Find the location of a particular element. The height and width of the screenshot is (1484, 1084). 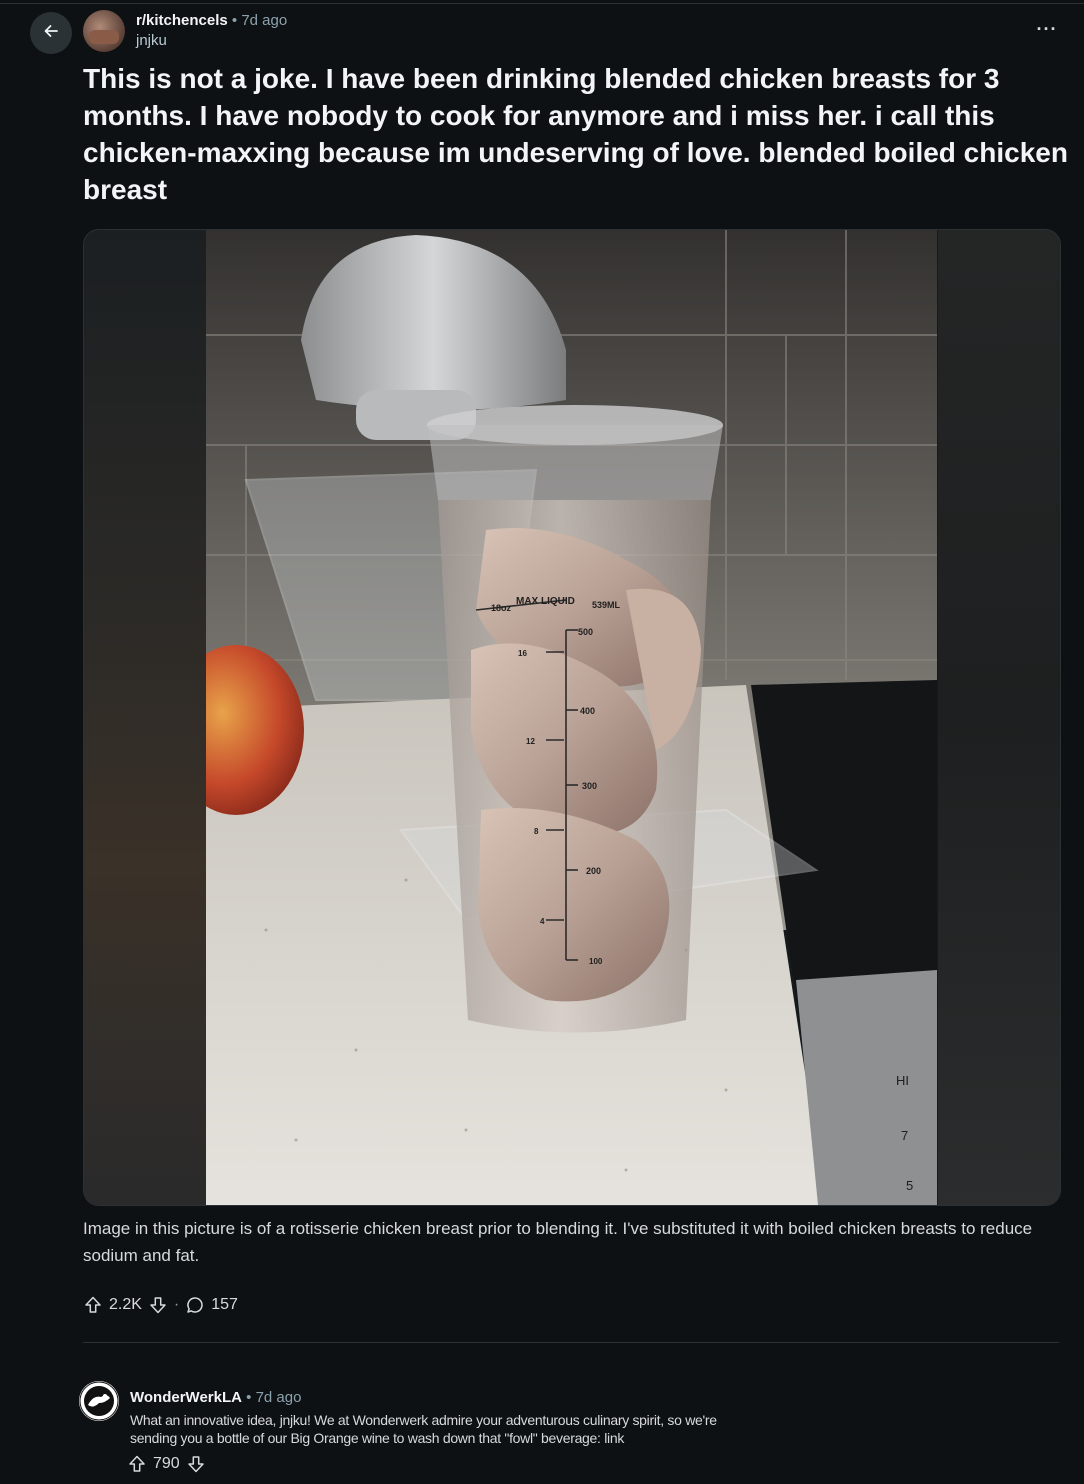

more-options-button: ··· is located at coordinates (1047, 30).